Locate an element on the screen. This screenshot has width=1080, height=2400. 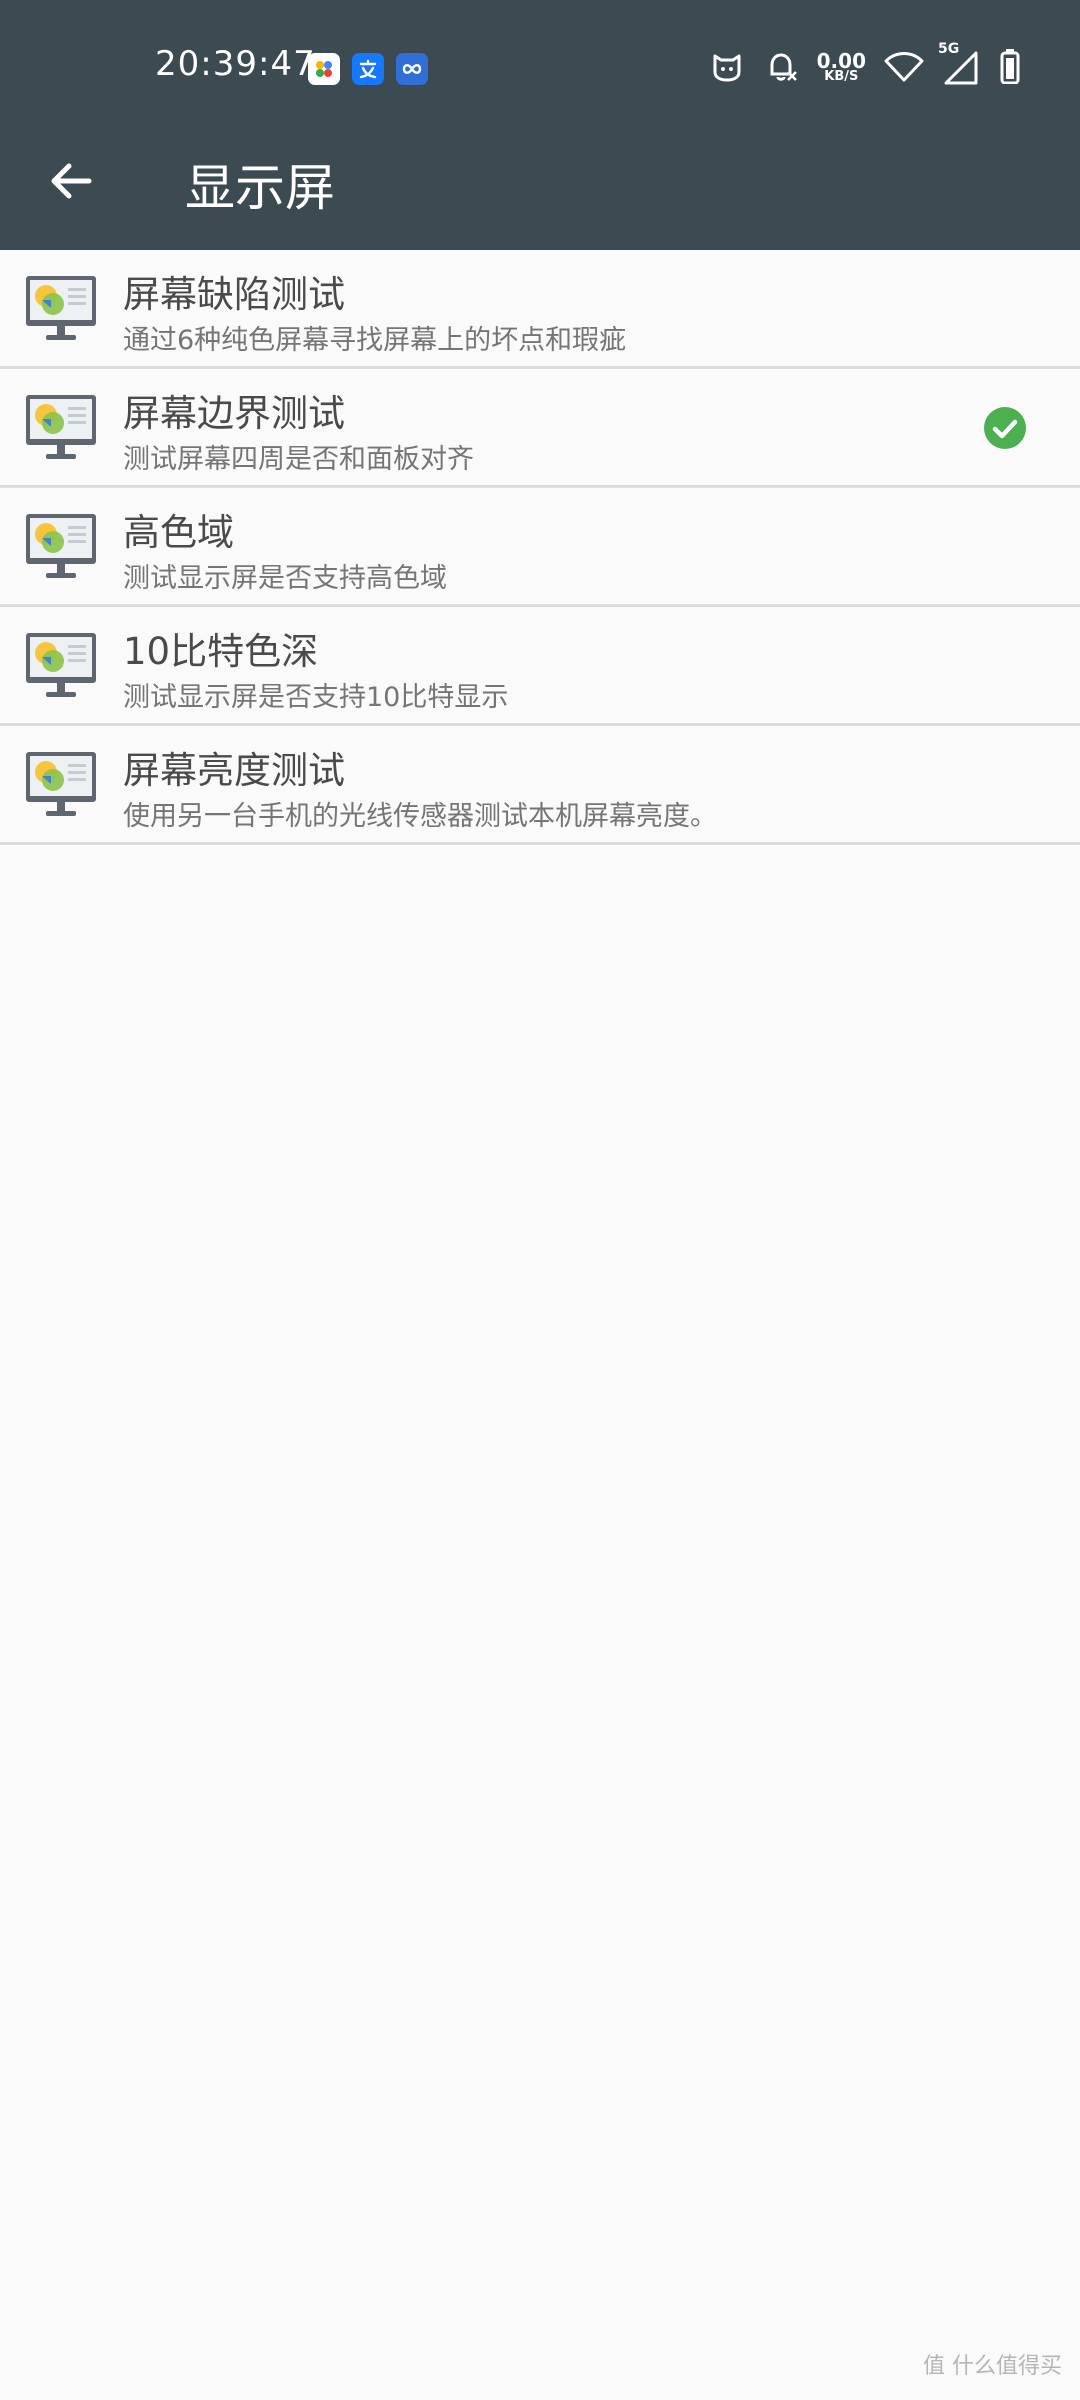
bell-muted-icon is located at coordinates (781, 68).